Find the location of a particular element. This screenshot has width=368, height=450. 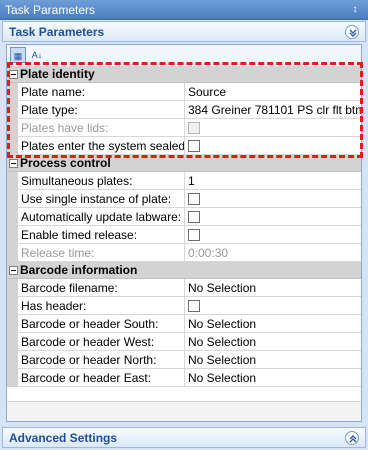

property-name: Has header: is located at coordinates (102, 306).